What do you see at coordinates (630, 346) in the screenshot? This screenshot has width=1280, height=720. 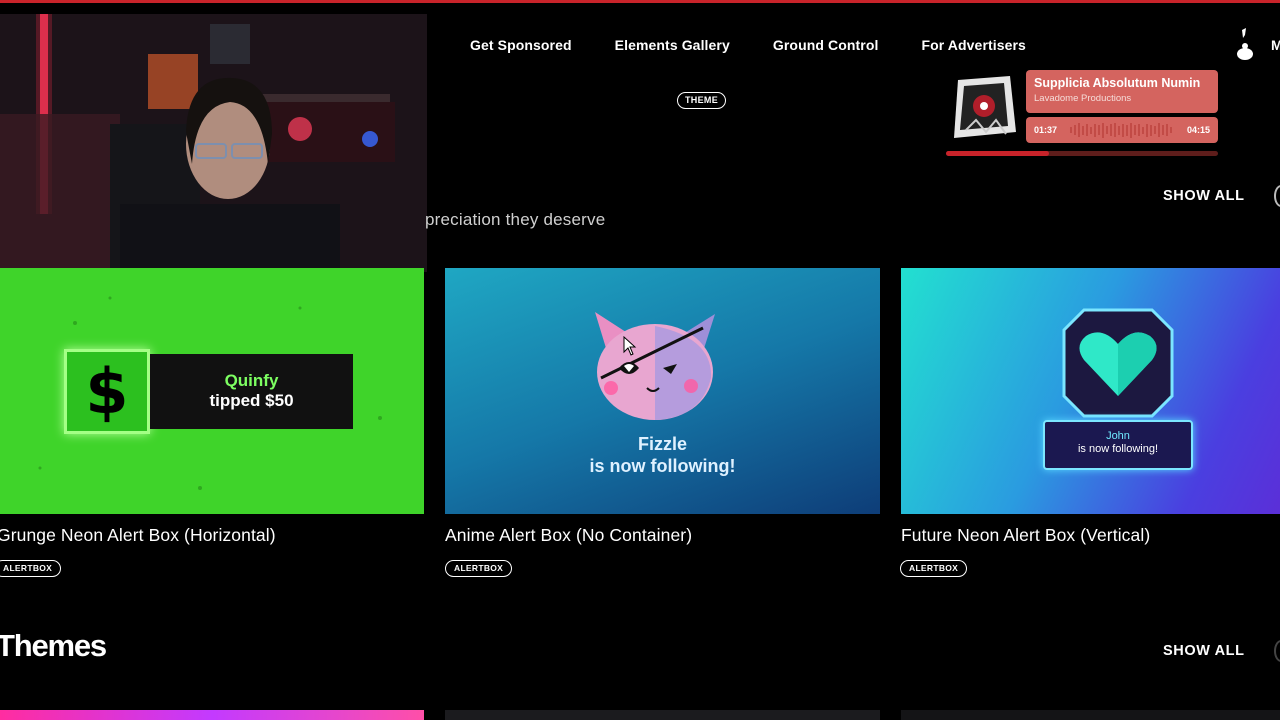 I see `mouse-cursor-icon` at bounding box center [630, 346].